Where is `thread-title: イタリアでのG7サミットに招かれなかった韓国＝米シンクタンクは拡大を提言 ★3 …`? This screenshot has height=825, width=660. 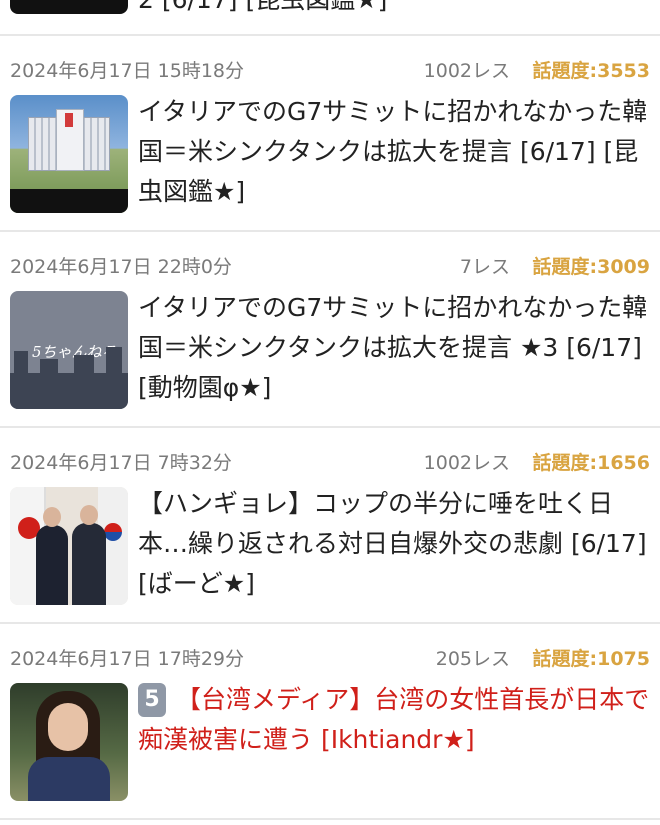
thread-title: イタリアでのG7サミットに招かれなかった韓国＝米シンクタンクは拡大を提言 ★3 … is located at coordinates (394, 348).